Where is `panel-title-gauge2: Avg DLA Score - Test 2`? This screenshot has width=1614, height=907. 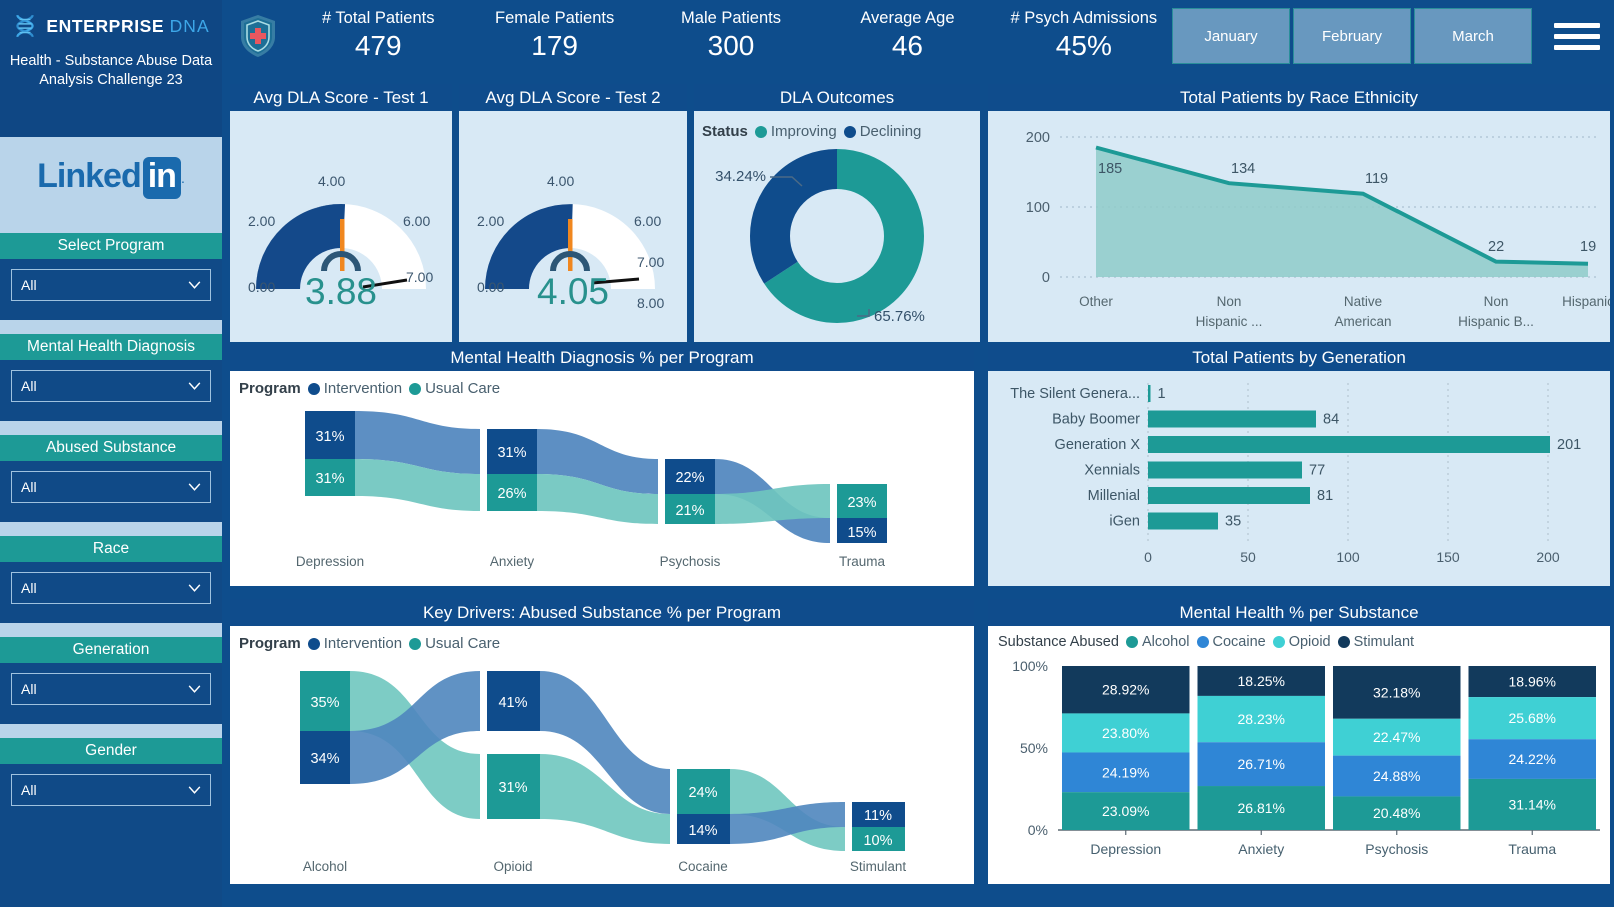
panel-title-gauge2: Avg DLA Score - Test 2 is located at coordinates (573, 97).